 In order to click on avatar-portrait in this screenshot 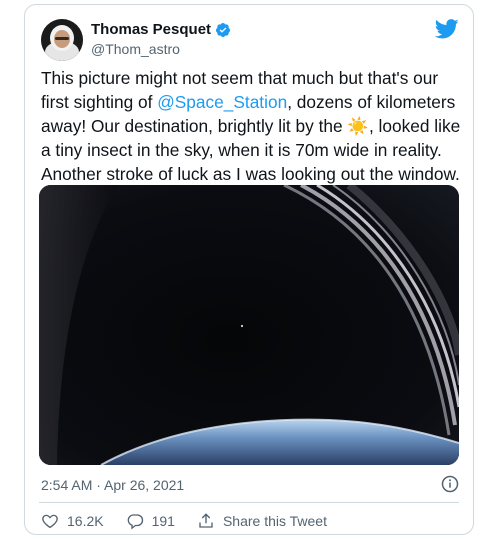, I will do `click(62, 40)`.